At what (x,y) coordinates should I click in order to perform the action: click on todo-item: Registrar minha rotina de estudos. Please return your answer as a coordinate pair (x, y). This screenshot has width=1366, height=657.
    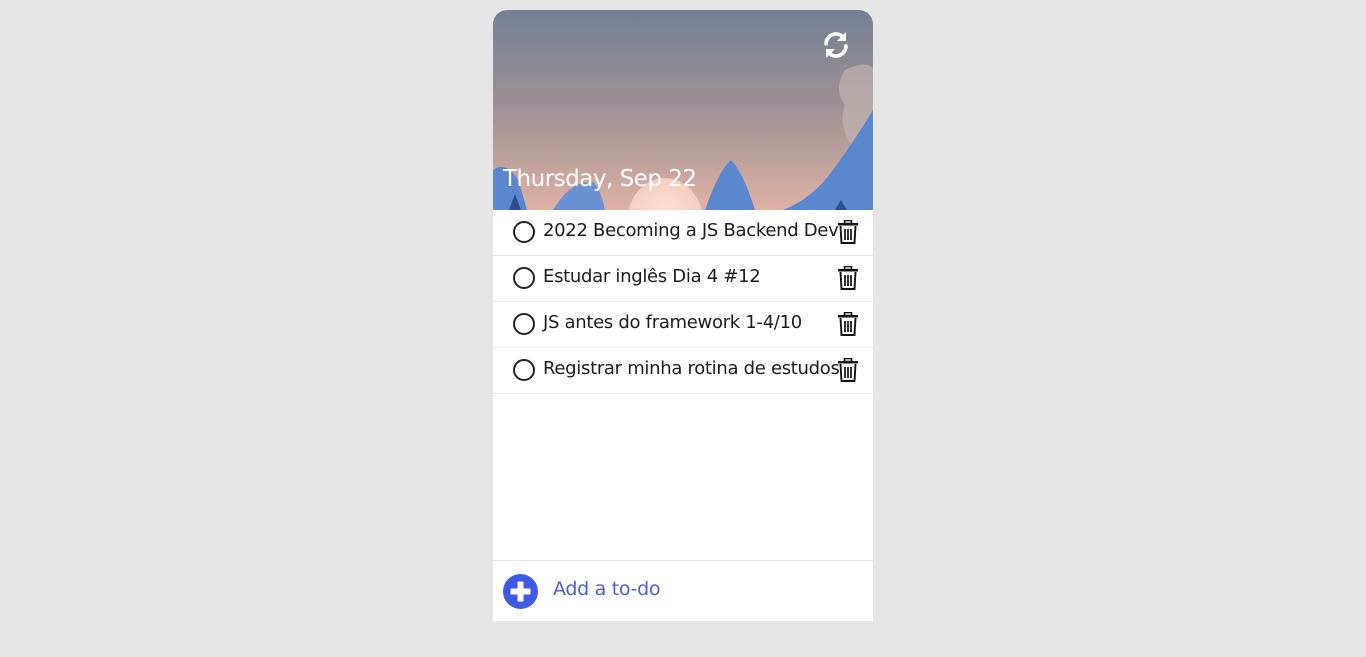
    Looking at the image, I should click on (683, 371).